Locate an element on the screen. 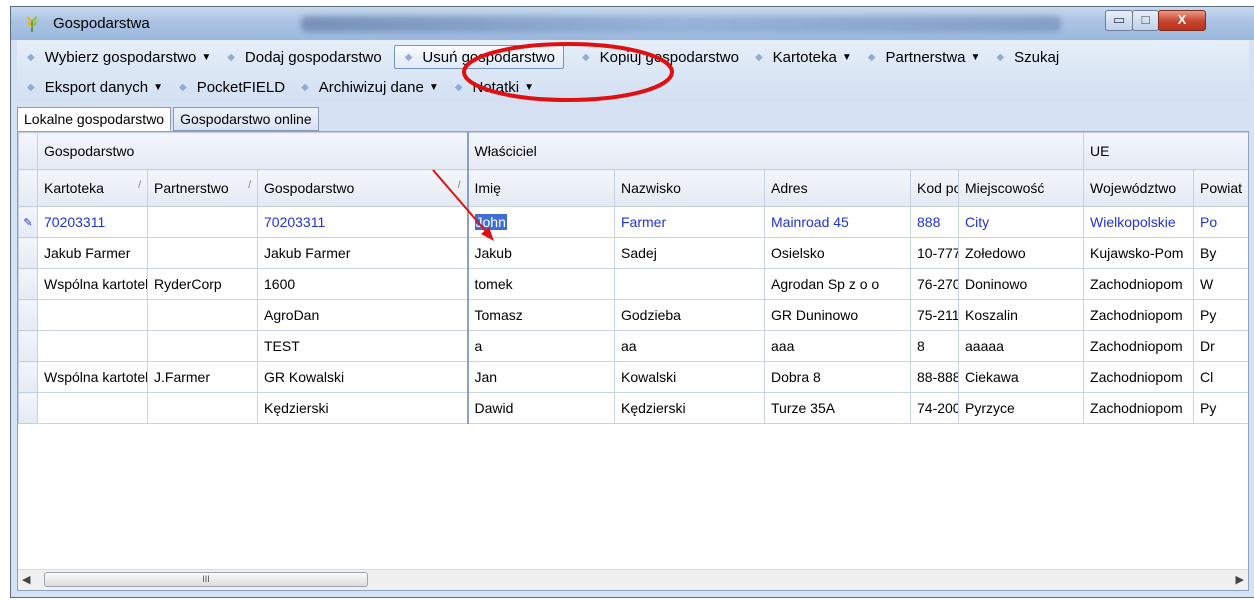  table-cell: Jan is located at coordinates (540, 377).